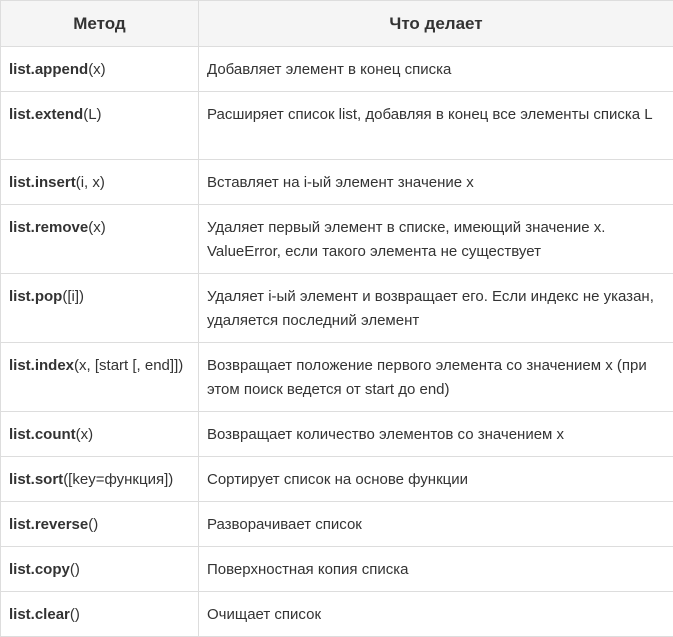 The height and width of the screenshot is (637, 673). I want to click on method-cell: list.count(x), so click(100, 434).